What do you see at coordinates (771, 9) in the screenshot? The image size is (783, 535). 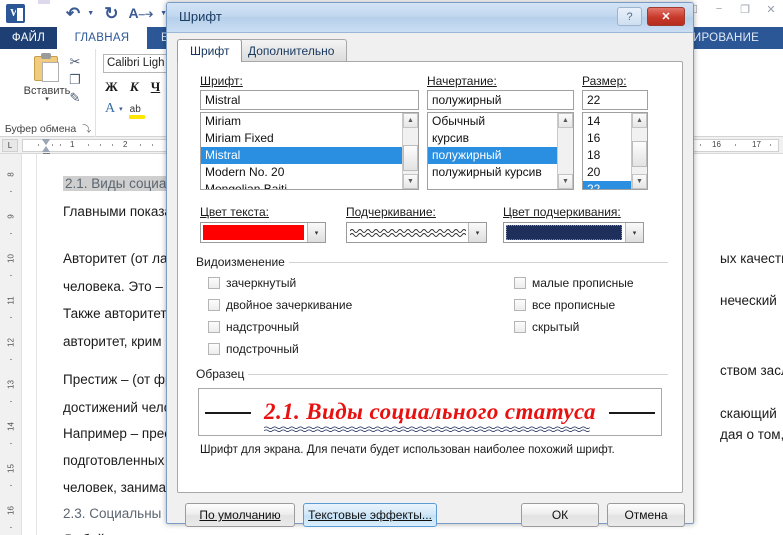 I see `close-window-icon: ✕` at bounding box center [771, 9].